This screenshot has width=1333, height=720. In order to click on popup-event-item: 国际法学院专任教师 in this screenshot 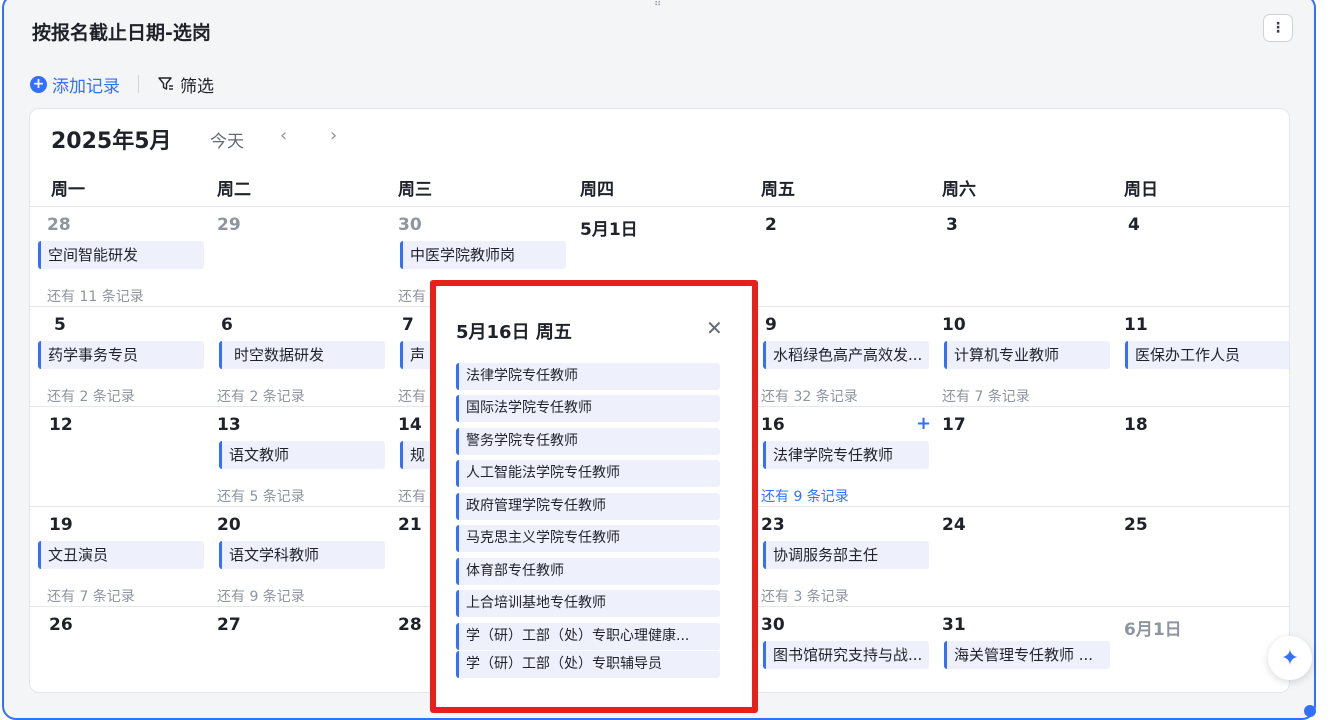, I will do `click(588, 408)`.